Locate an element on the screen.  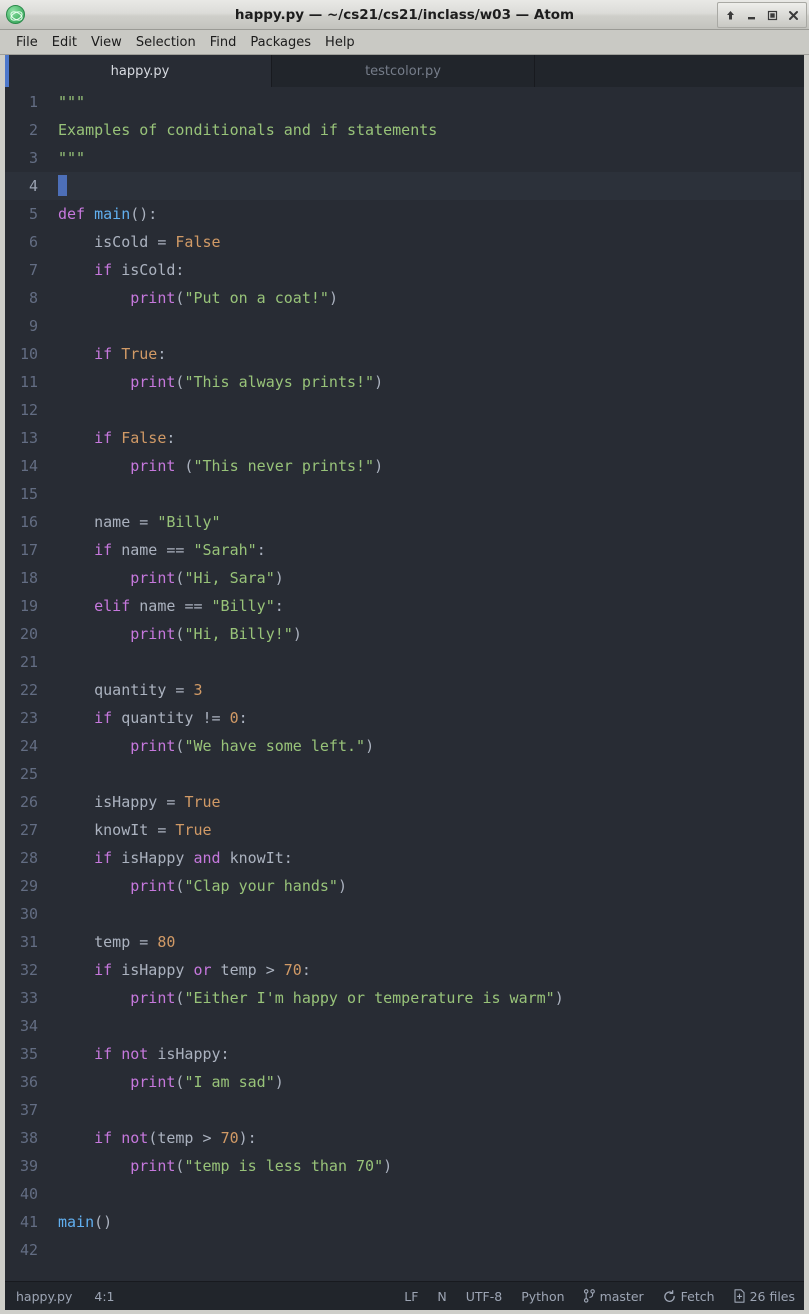
editor-line: 36 print("I am sad") is located at coordinates (404, 1082).